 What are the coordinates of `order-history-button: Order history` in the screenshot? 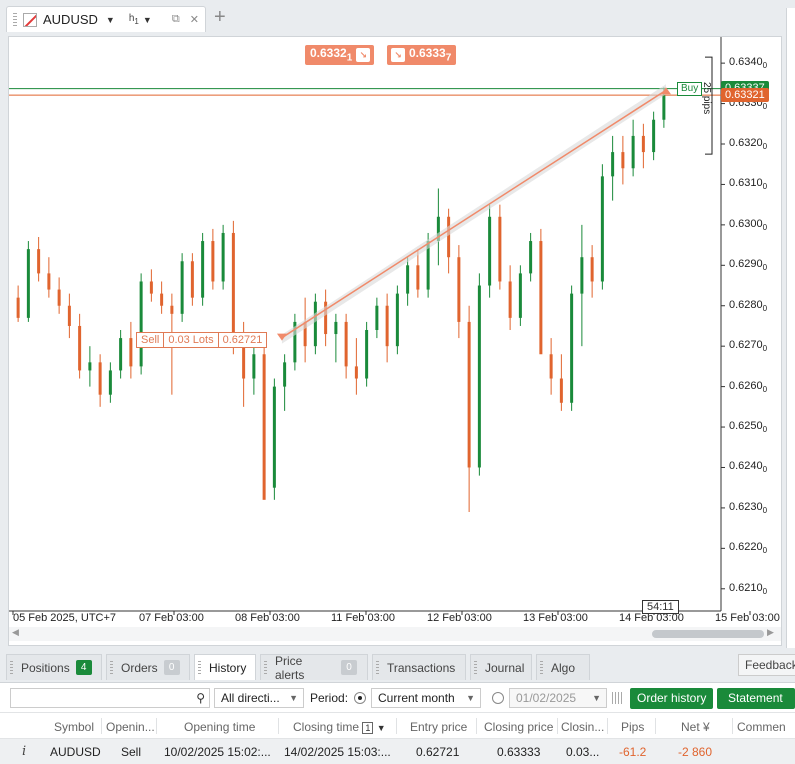 It's located at (672, 698).